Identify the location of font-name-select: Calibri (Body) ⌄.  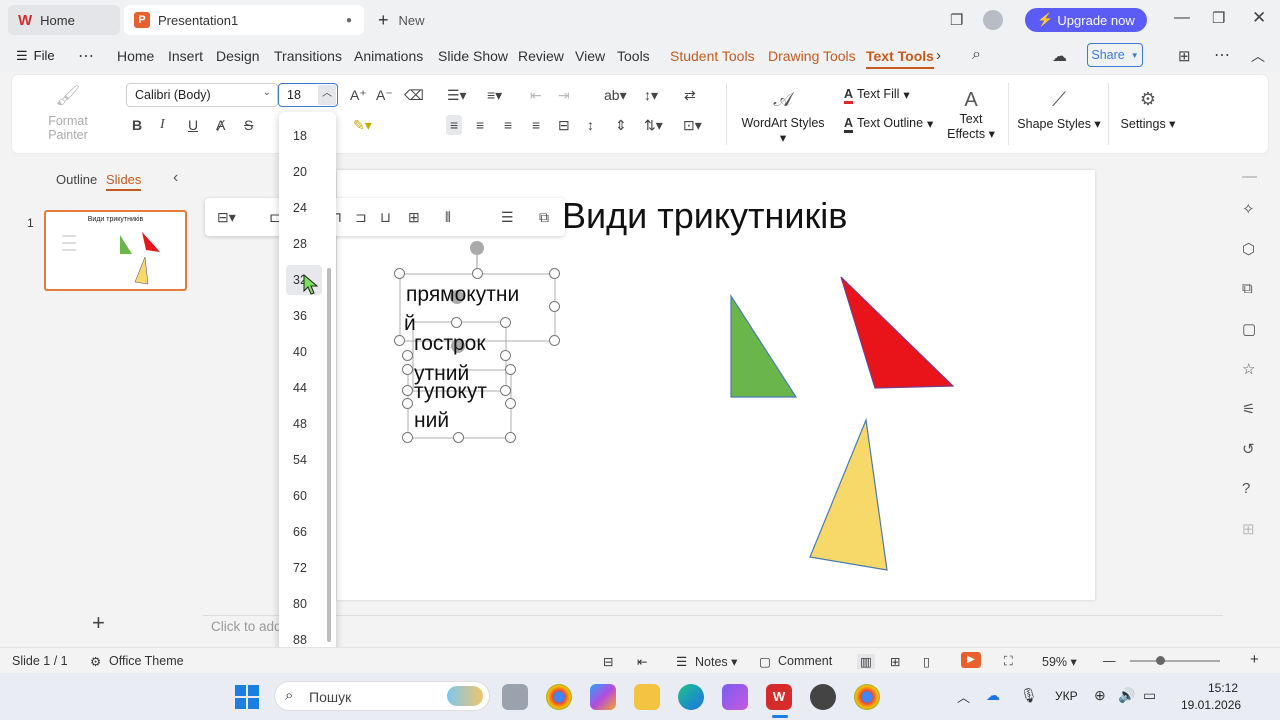
(202, 95).